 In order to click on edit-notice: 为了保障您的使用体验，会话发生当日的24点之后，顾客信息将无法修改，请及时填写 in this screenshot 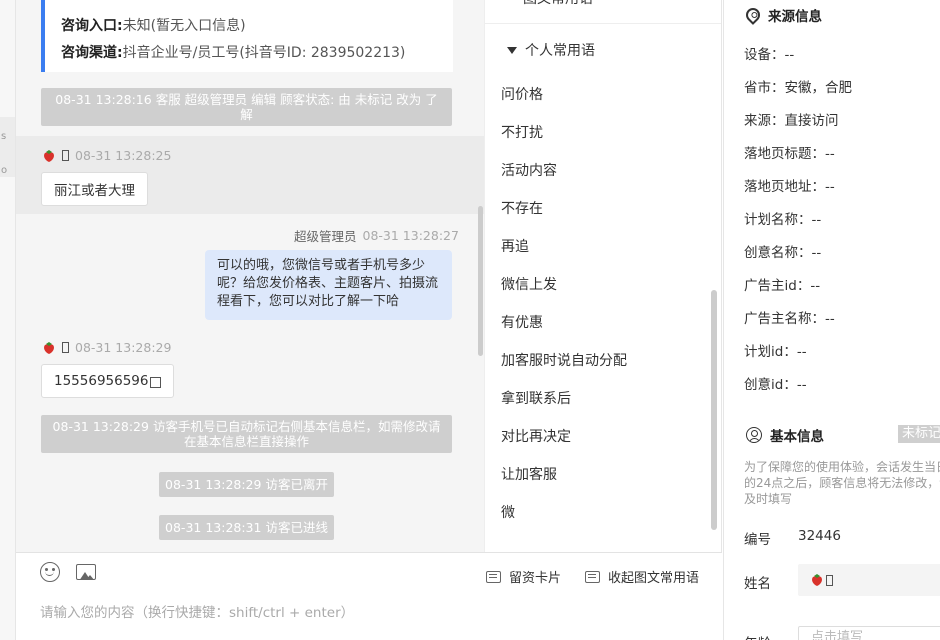, I will do `click(842, 483)`.